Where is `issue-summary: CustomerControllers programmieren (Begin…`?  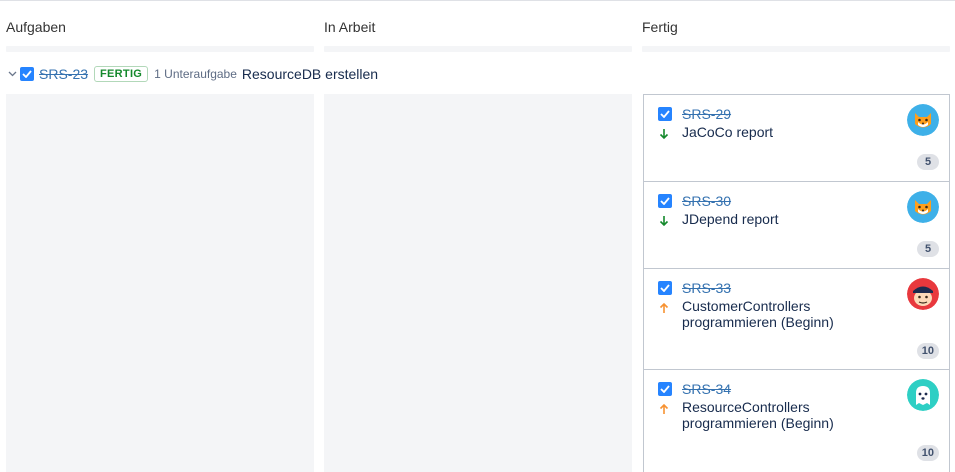 issue-summary: CustomerControllers programmieren (Begin… is located at coordinates (758, 314).